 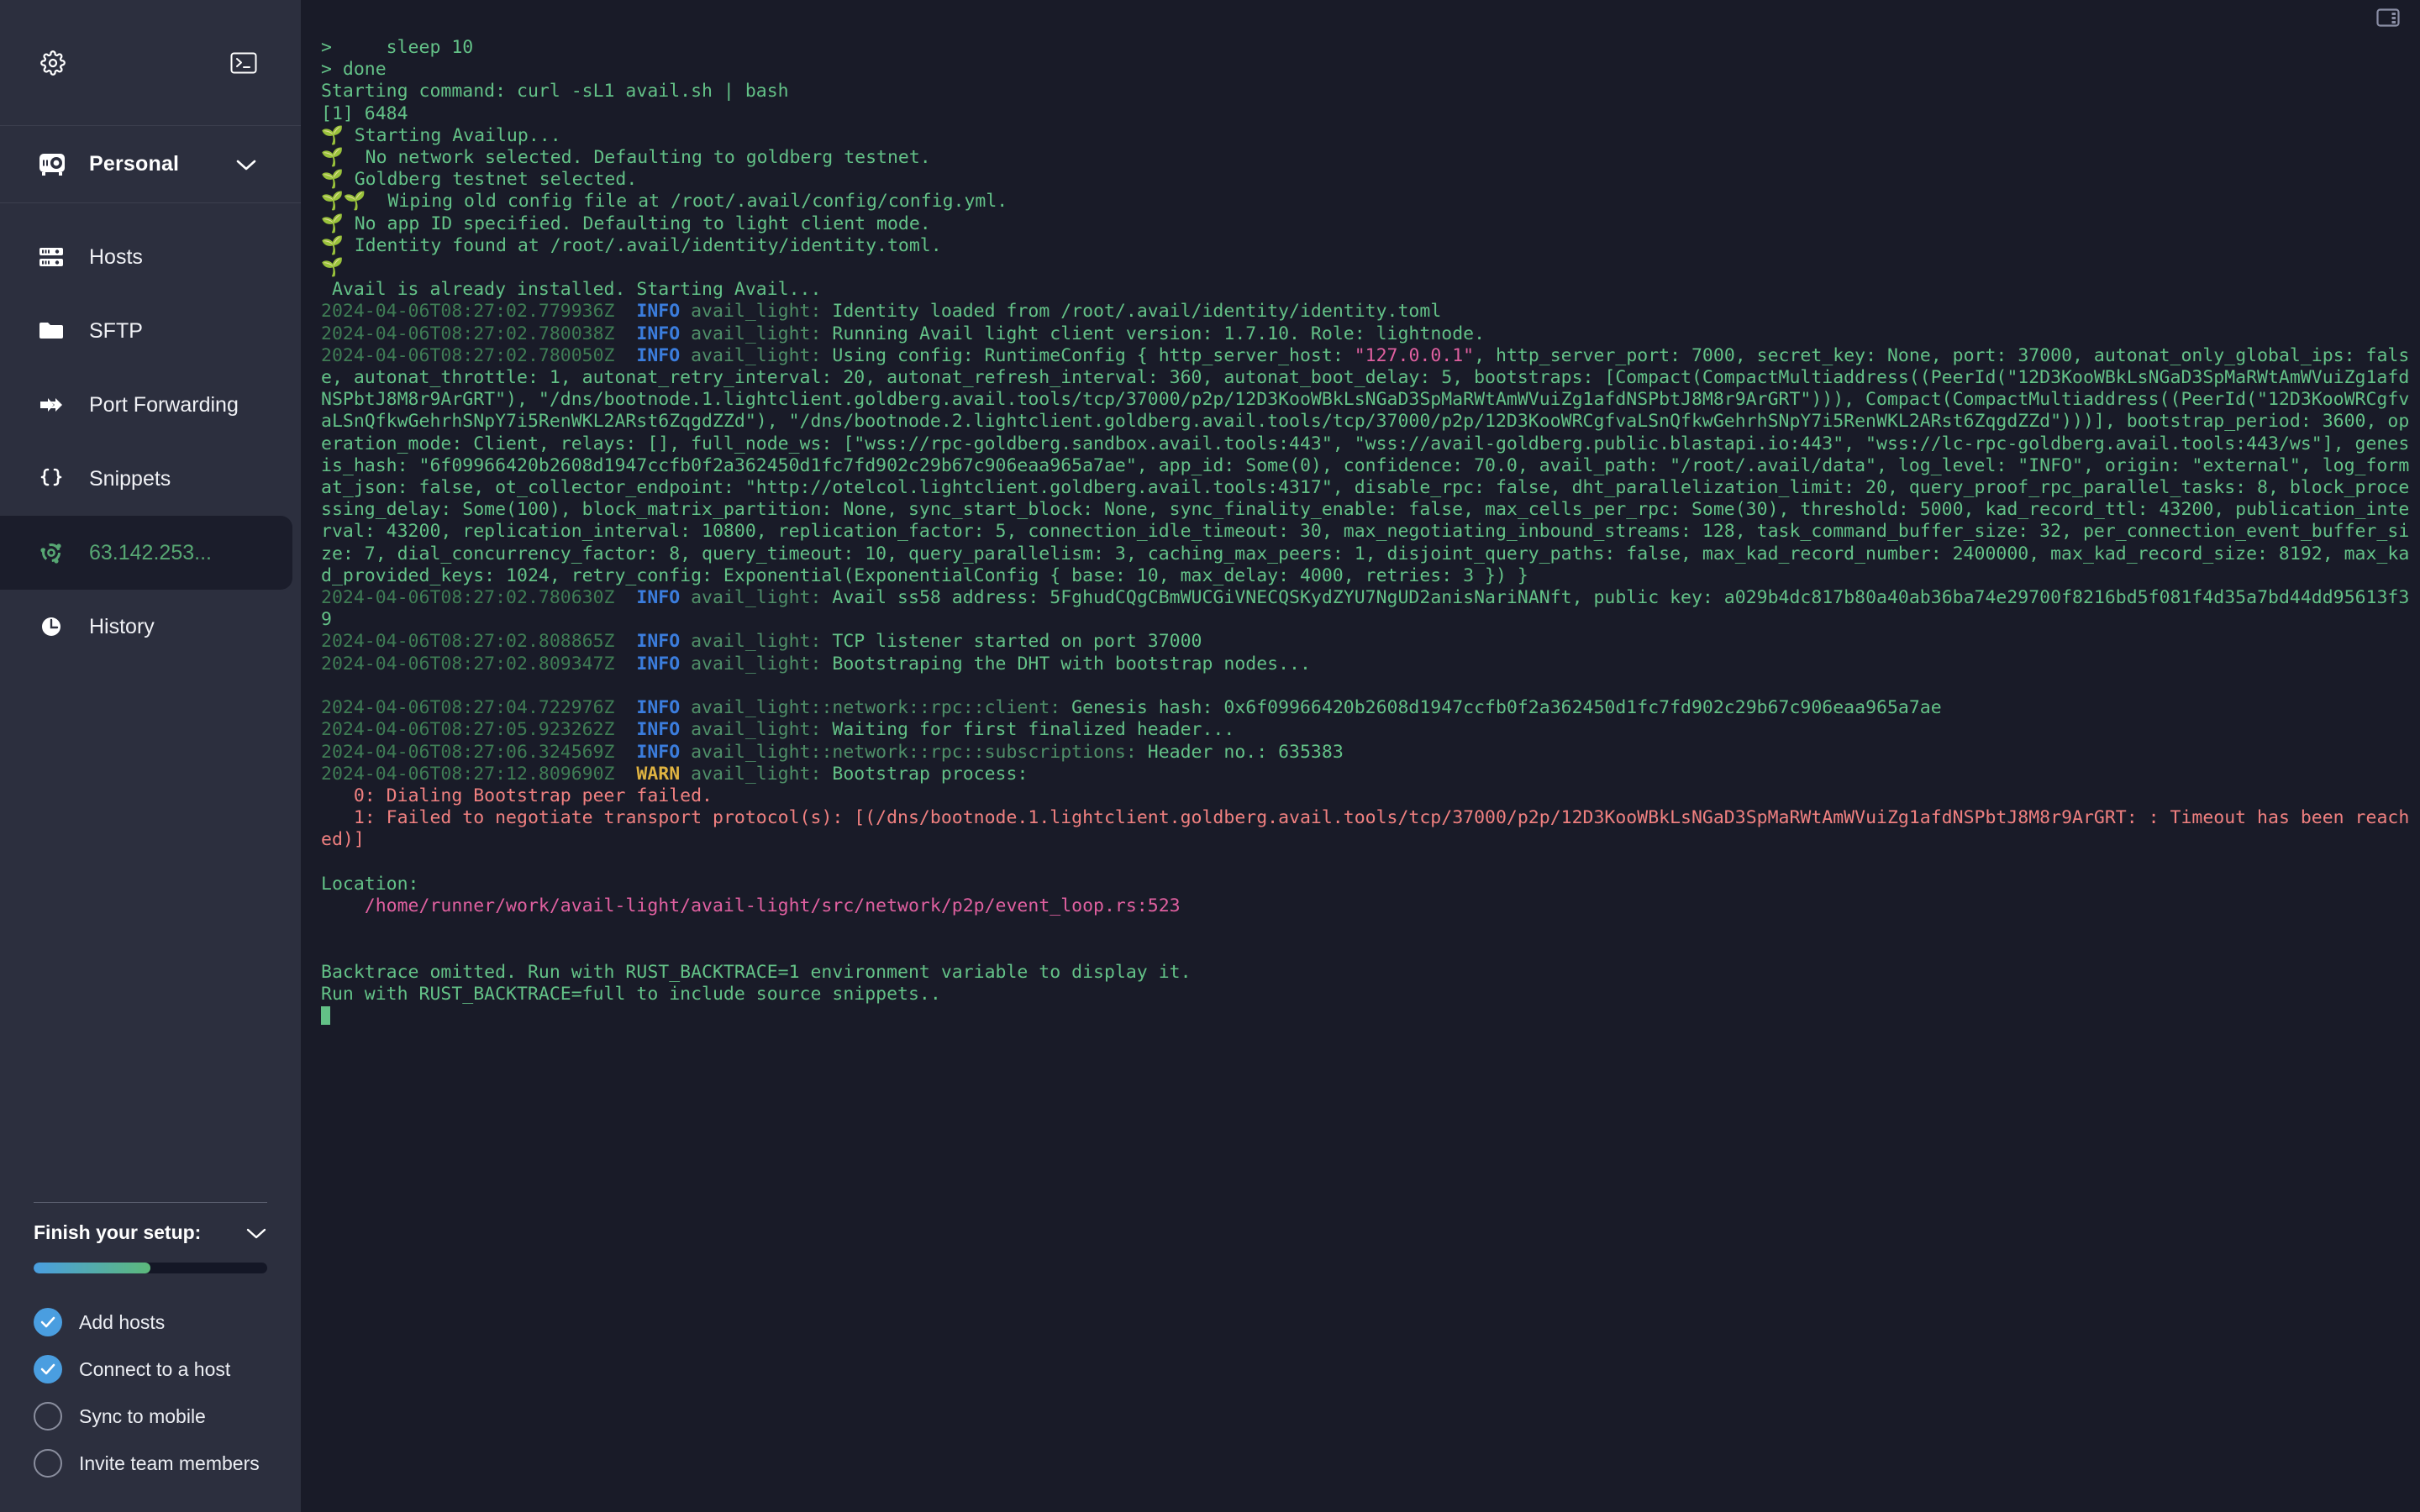 What do you see at coordinates (468, 708) in the screenshot?
I see `terminal-text: 2024-04-06T08:27:04.722976Z` at bounding box center [468, 708].